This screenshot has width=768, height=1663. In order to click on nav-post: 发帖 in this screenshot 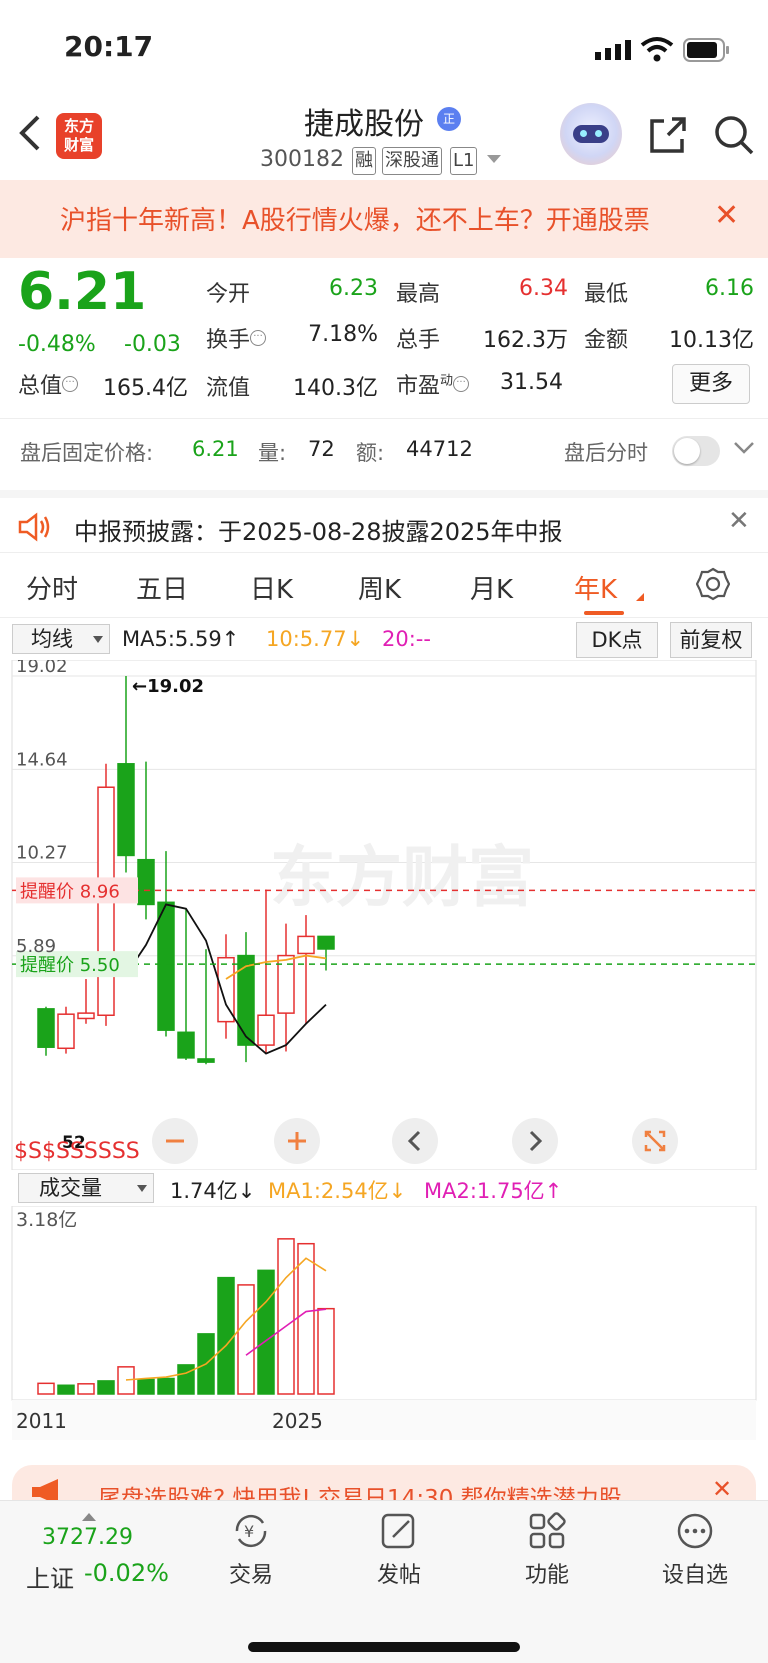, I will do `click(399, 1550)`.